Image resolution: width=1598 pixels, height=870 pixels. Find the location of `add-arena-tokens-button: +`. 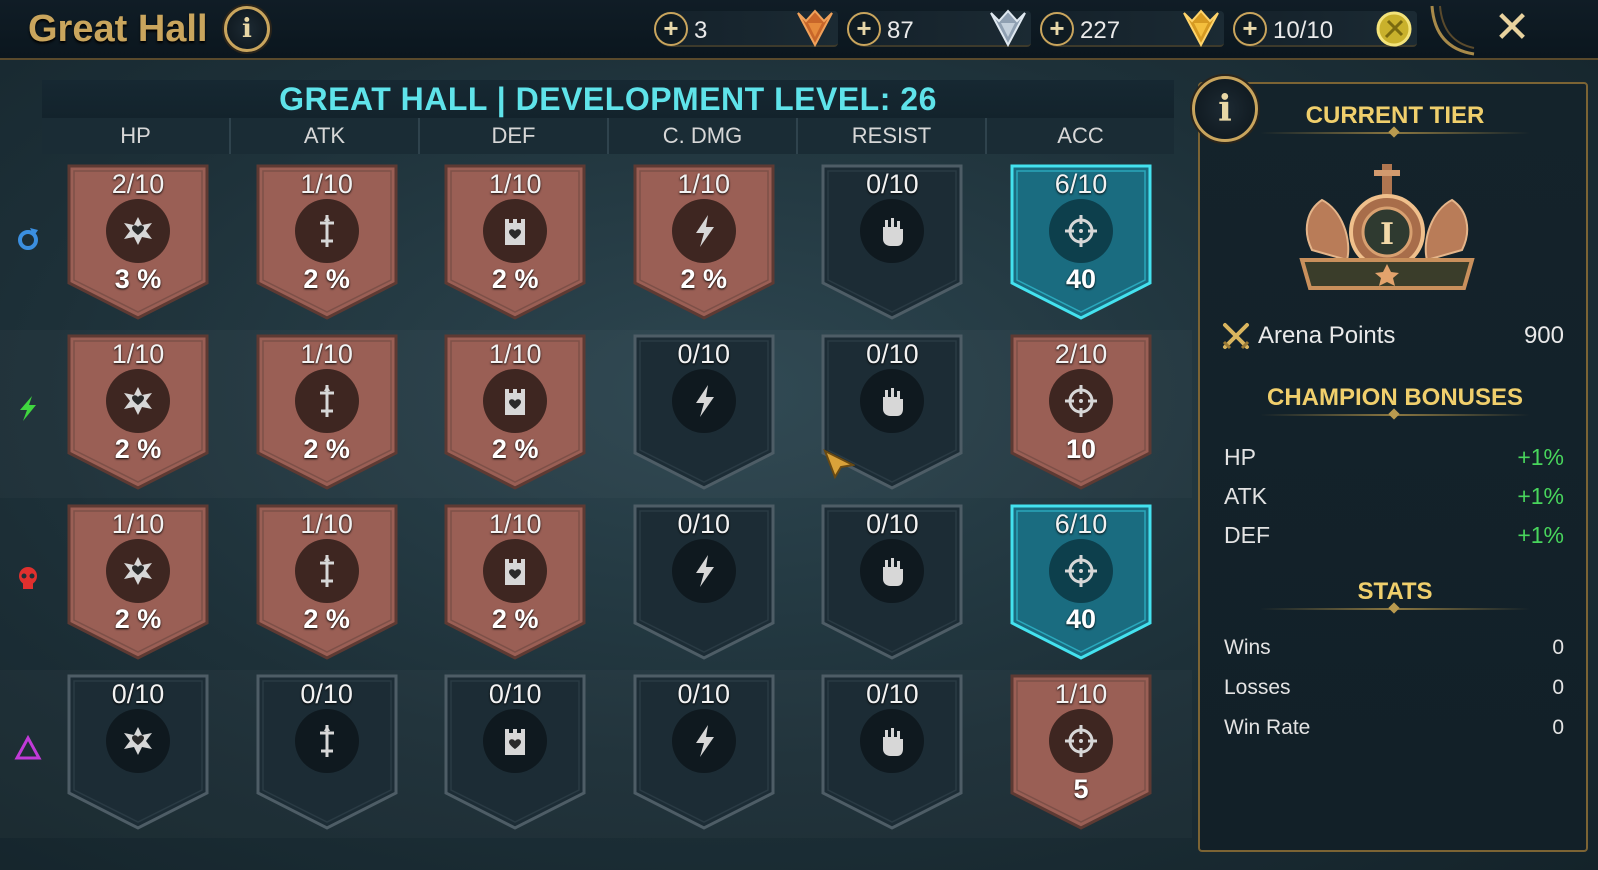

add-arena-tokens-button: + is located at coordinates (1250, 29).